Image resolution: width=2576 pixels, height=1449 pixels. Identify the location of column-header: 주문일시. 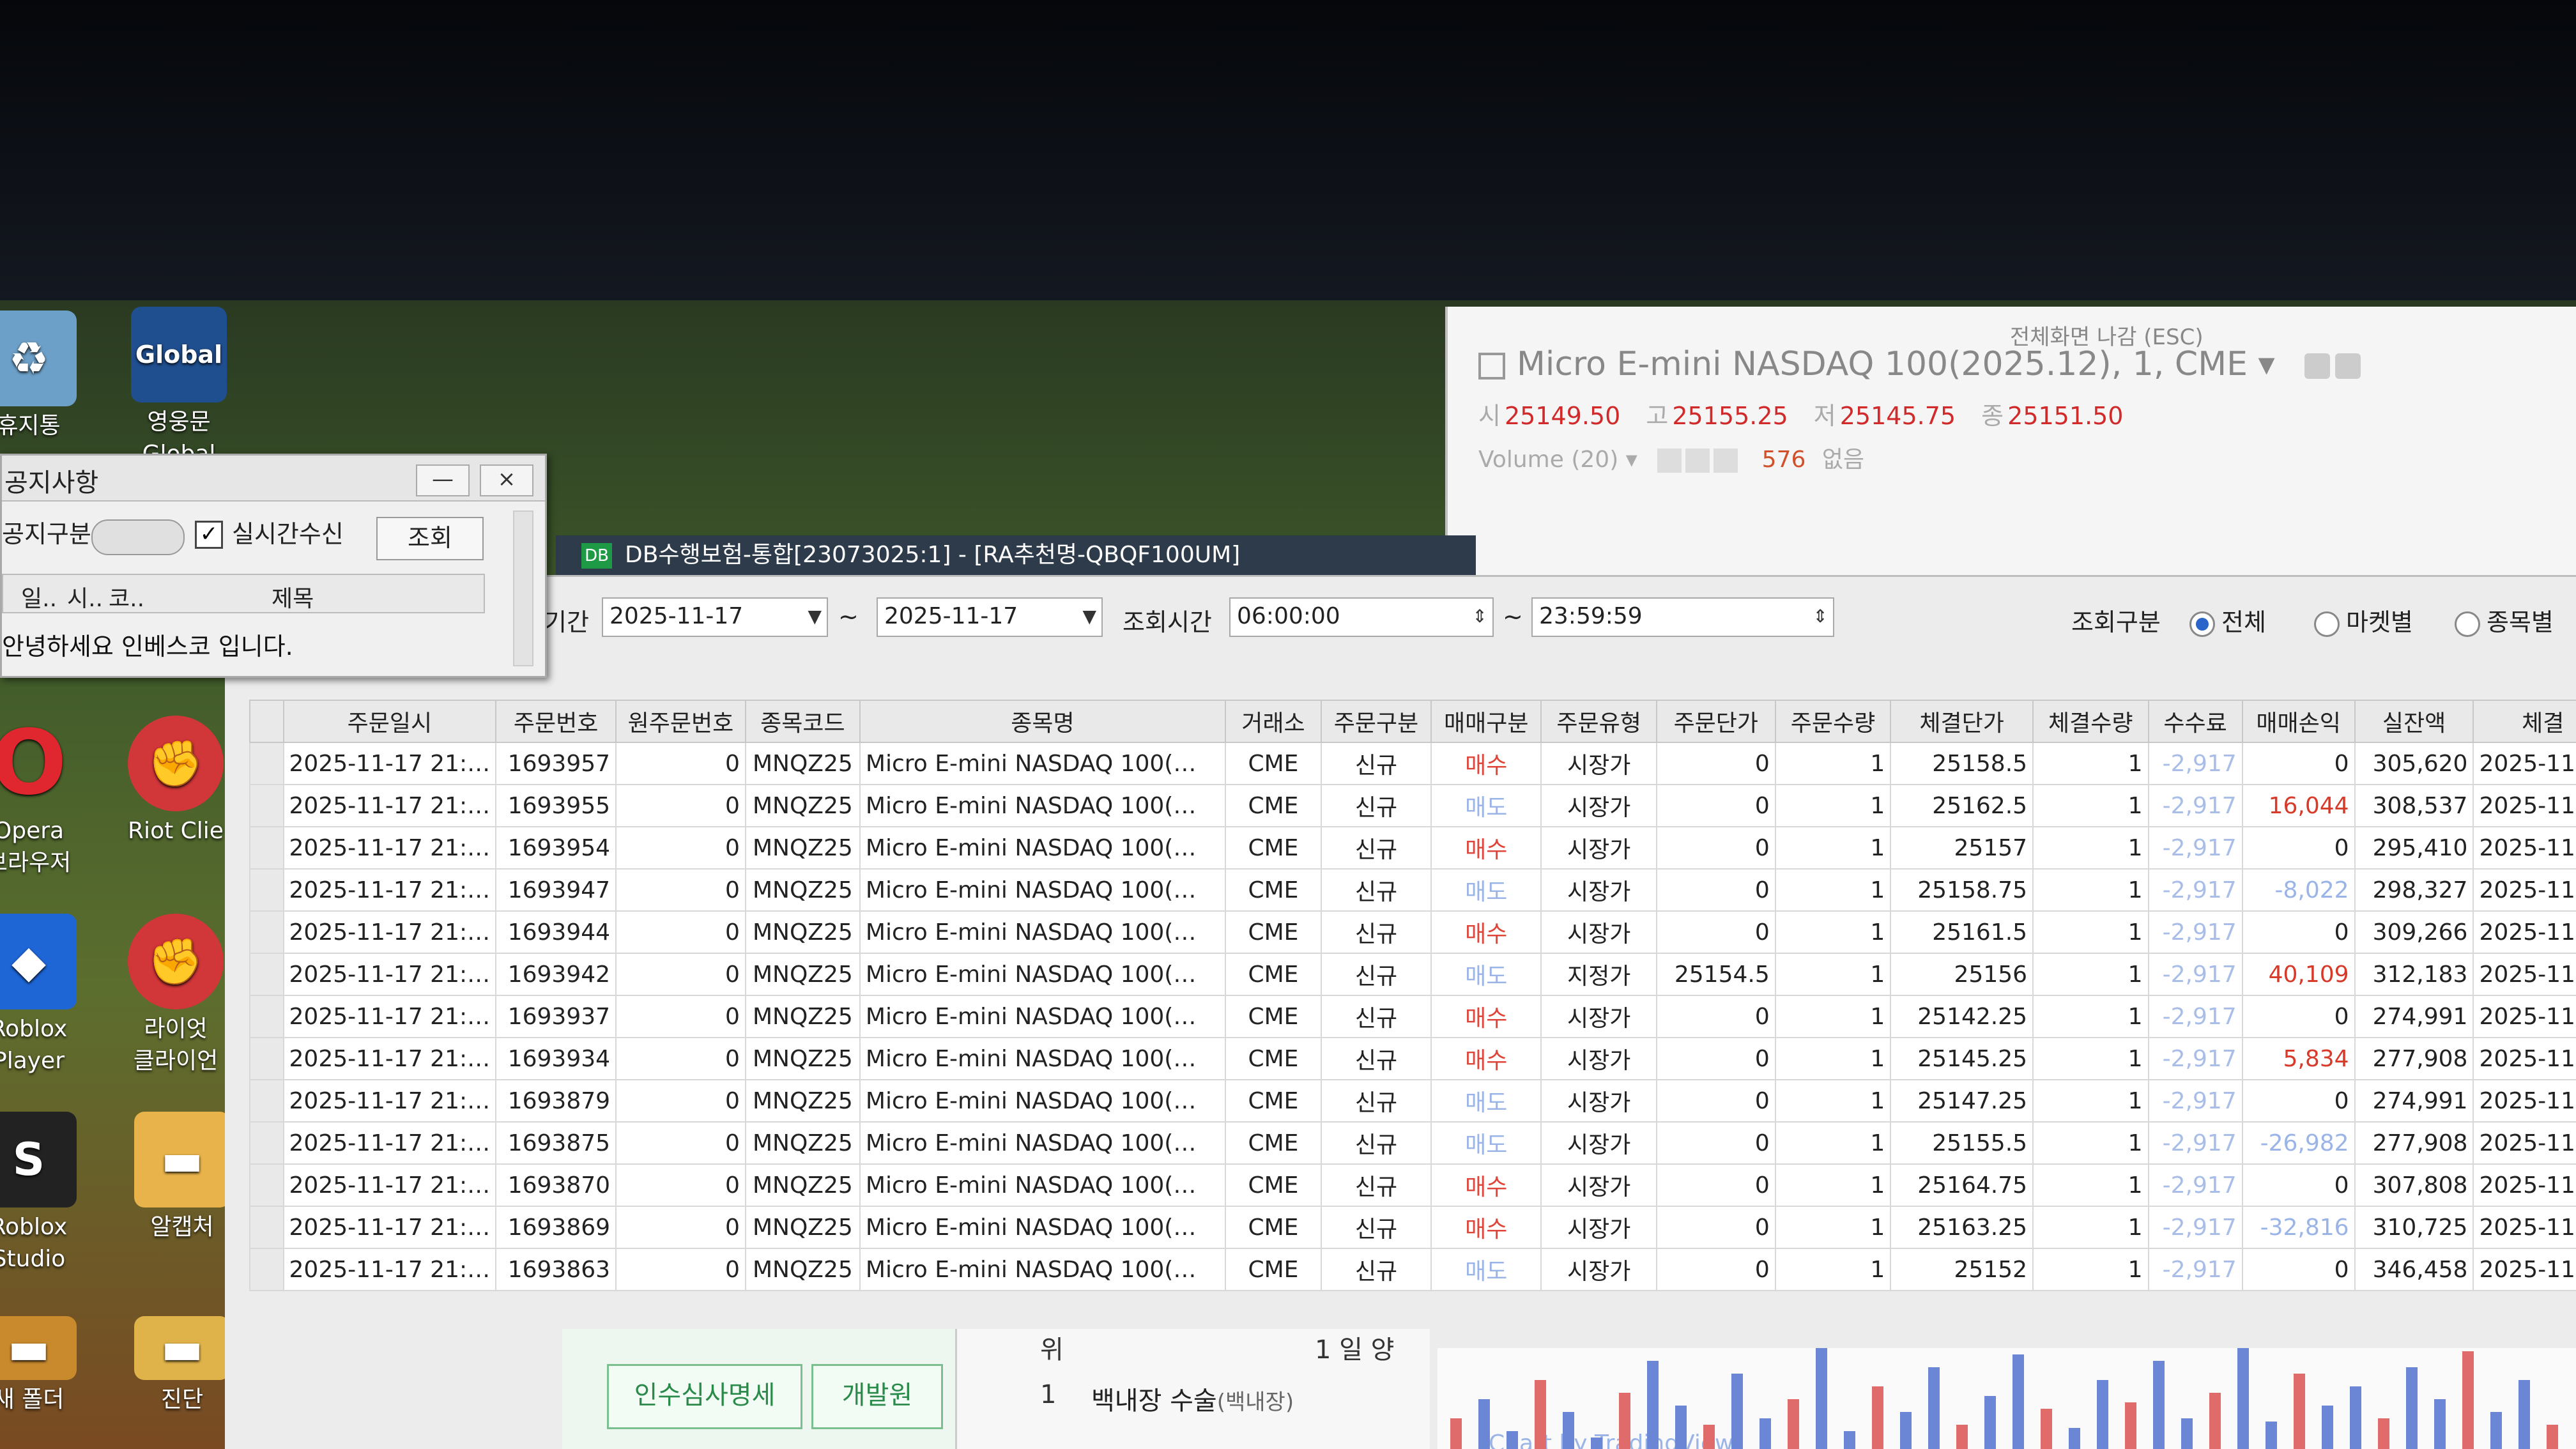
(389, 721).